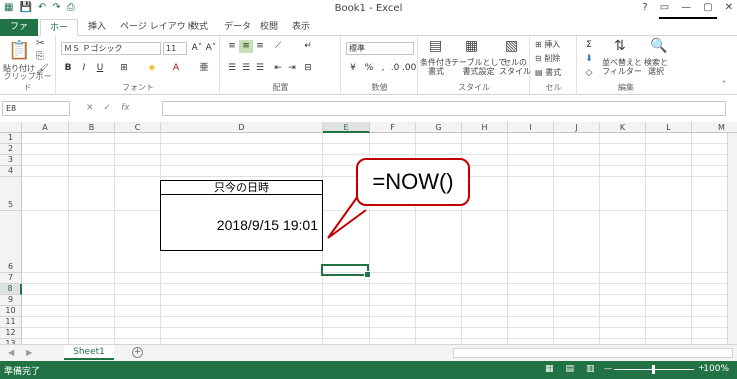 The width and height of the screenshot is (737, 379). I want to click on column-header-g: G, so click(439, 127).